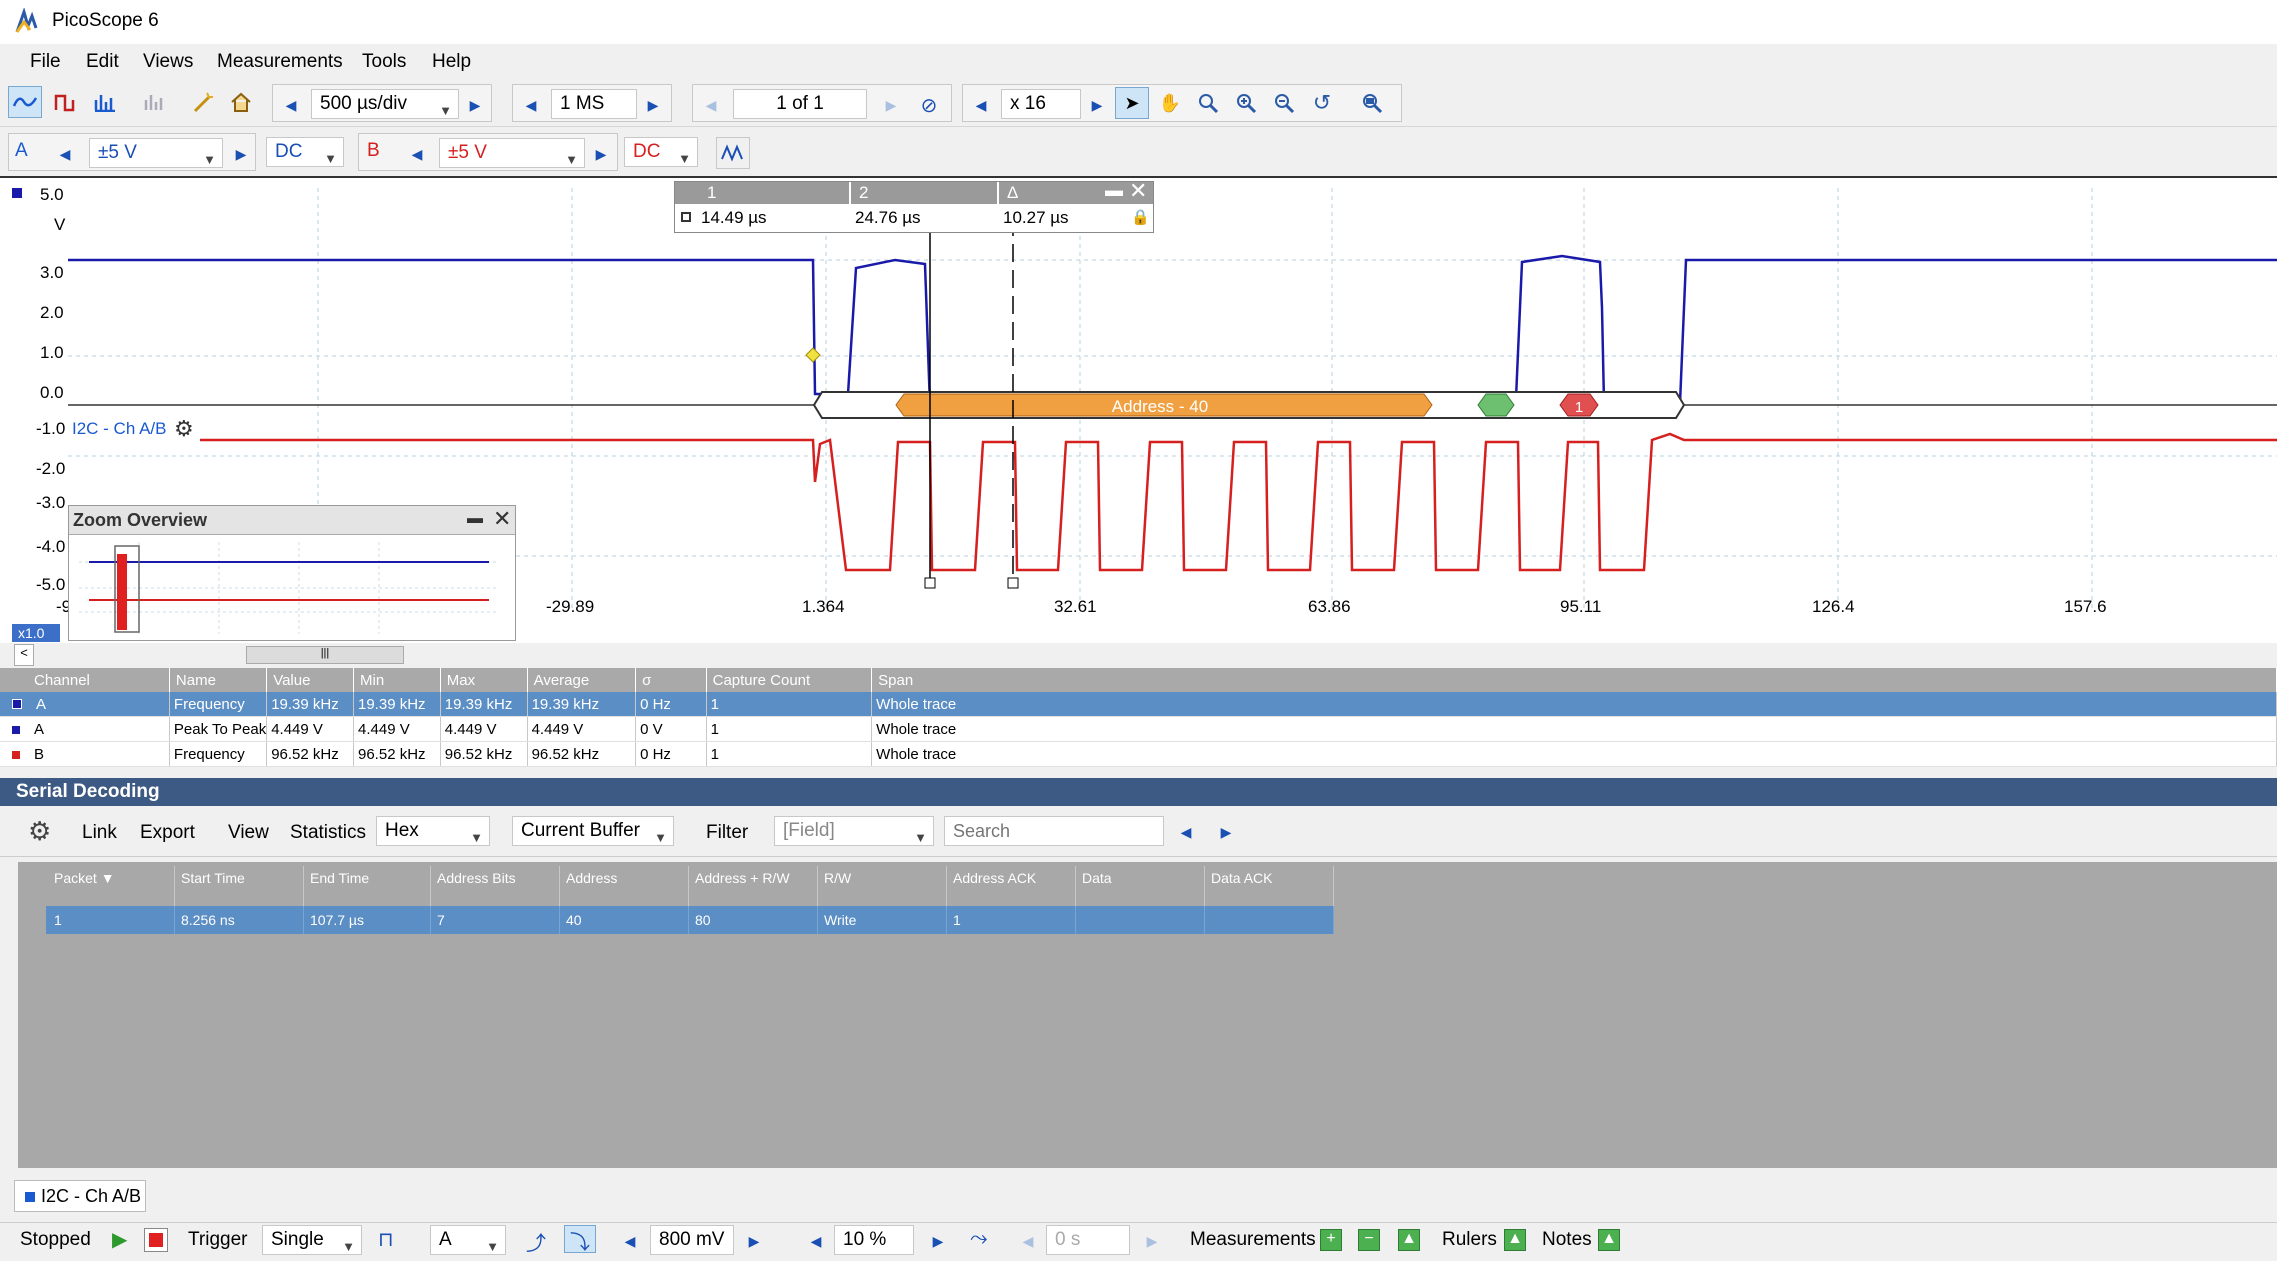 This screenshot has width=2277, height=1261. Describe the element at coordinates (367, 886) in the screenshot. I see `col-header: End Time` at that location.